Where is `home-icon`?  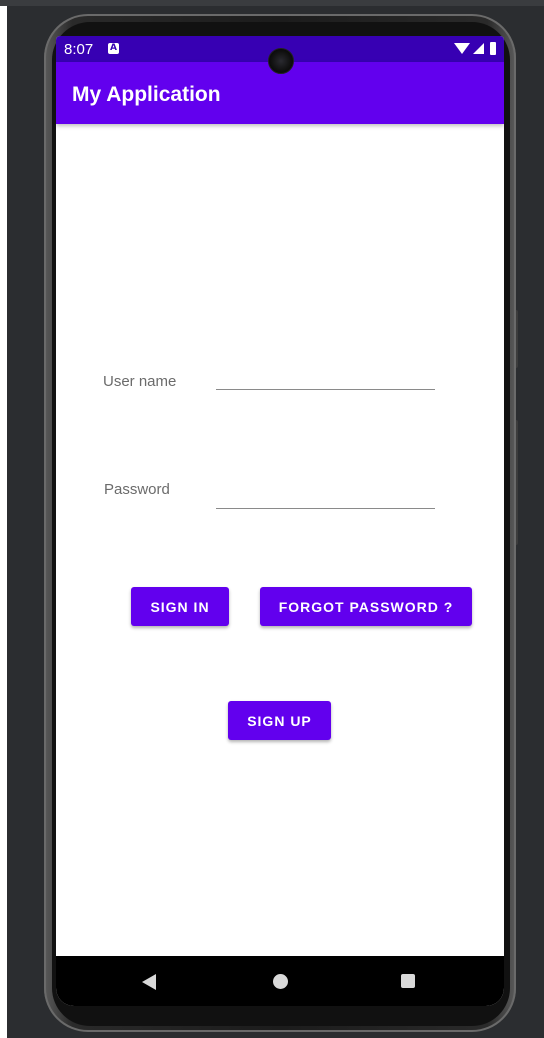 home-icon is located at coordinates (280, 981).